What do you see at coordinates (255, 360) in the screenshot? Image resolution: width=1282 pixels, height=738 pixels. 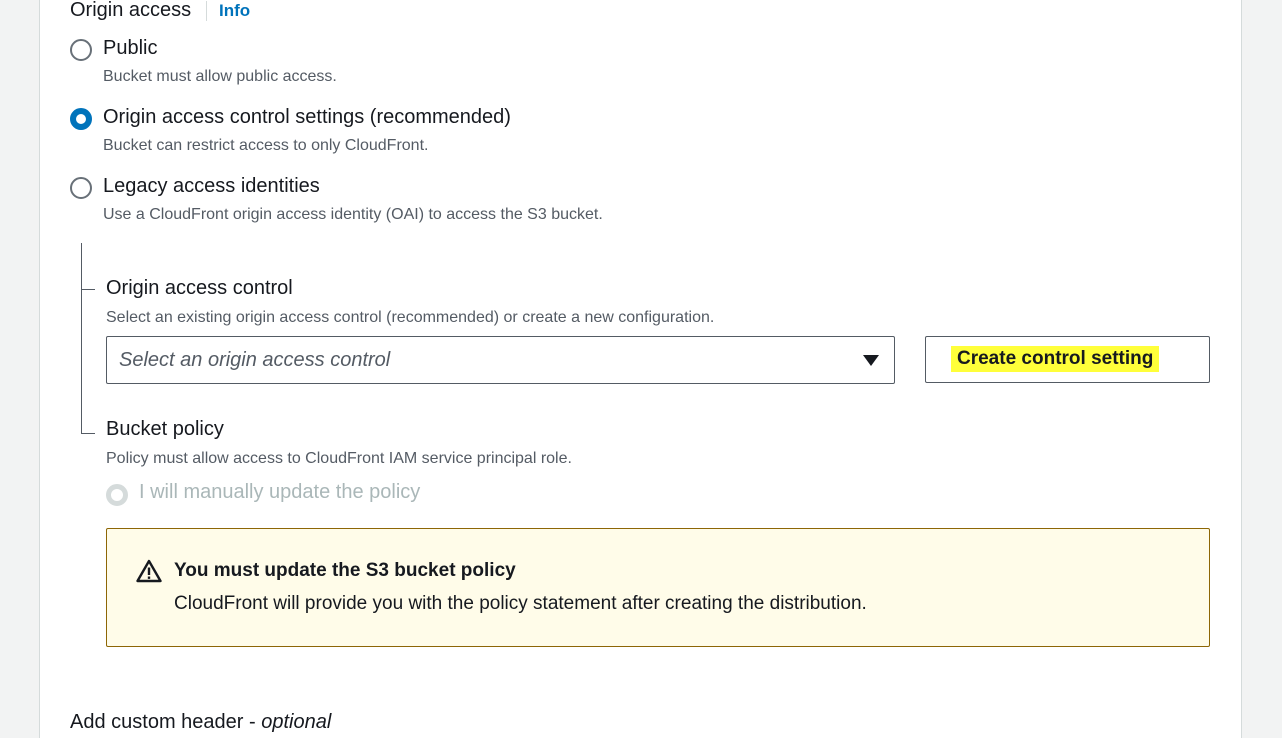 I see `oac-select-placeholder: Select an origin access control` at bounding box center [255, 360].